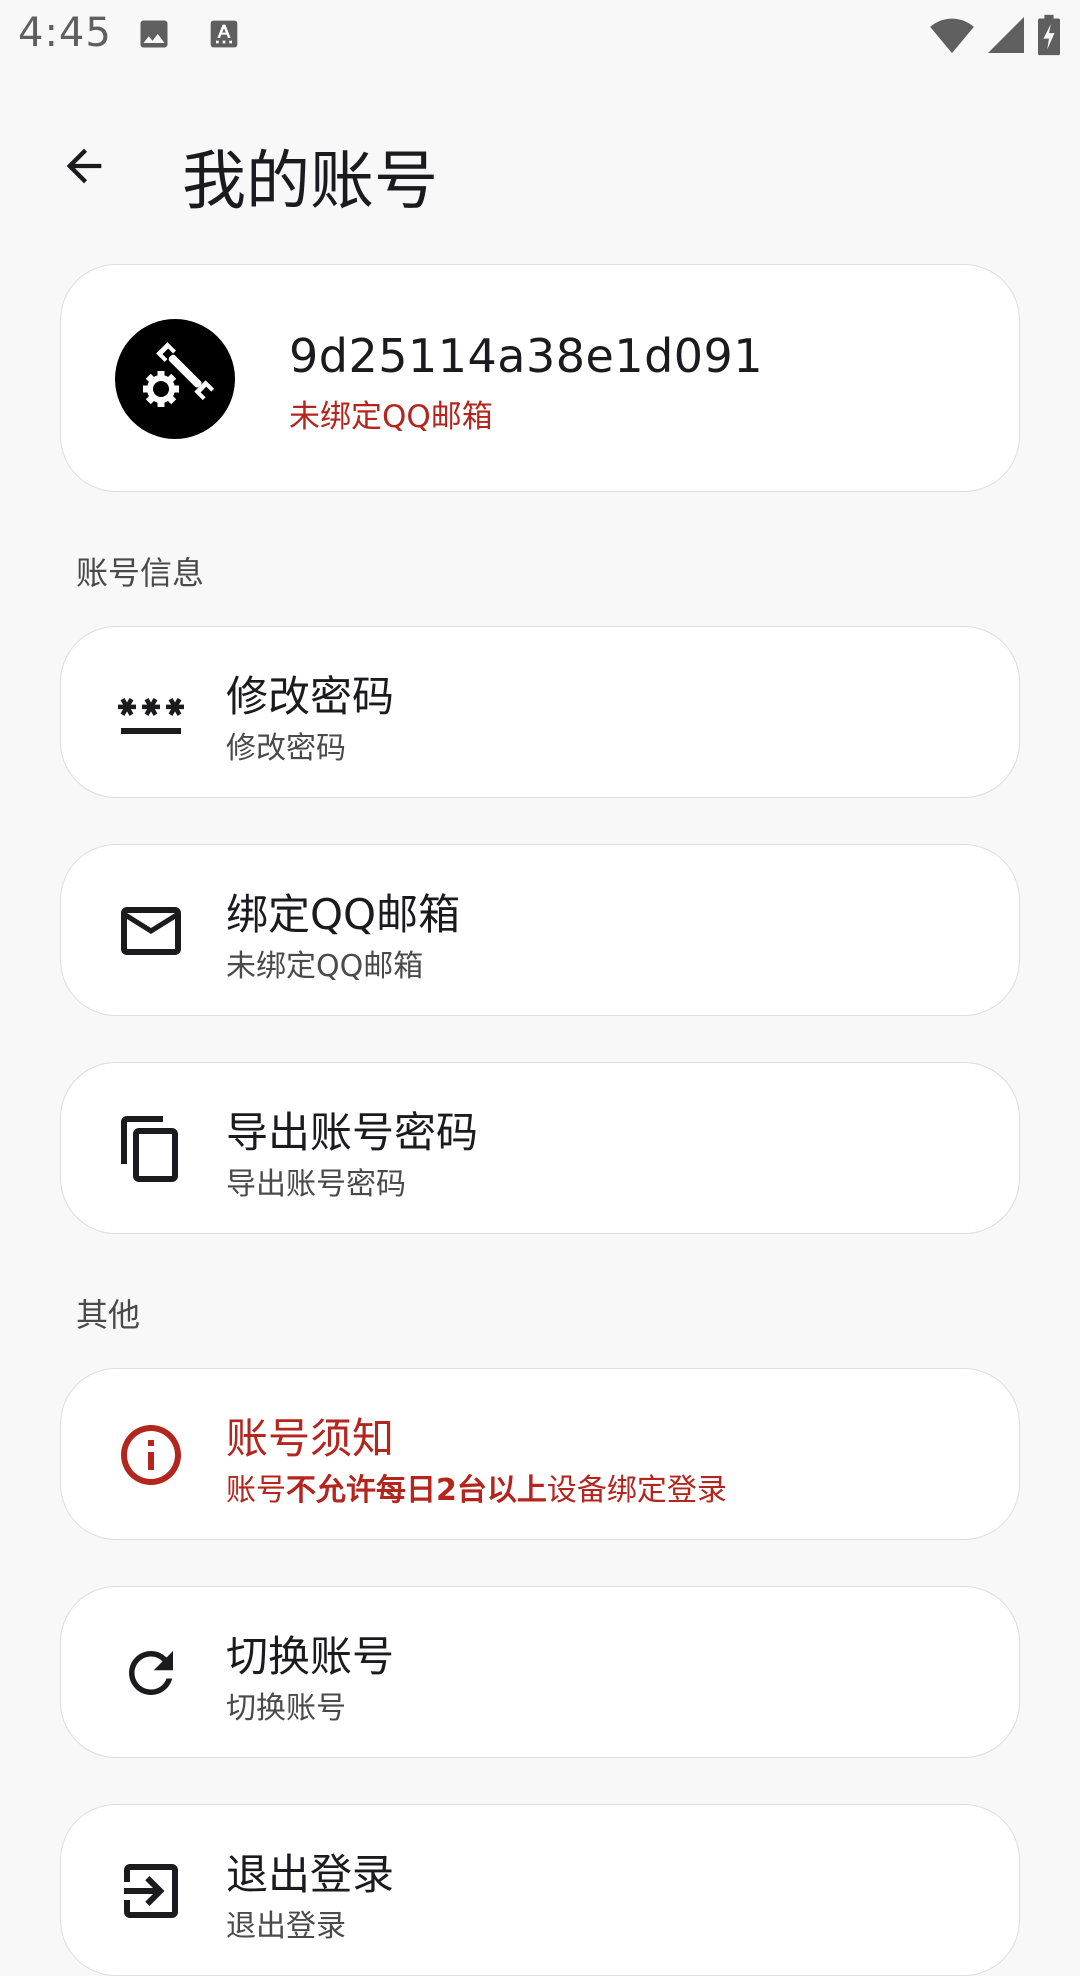 The height and width of the screenshot is (1976, 1080). What do you see at coordinates (151, 1673) in the screenshot?
I see `refresh-icon` at bounding box center [151, 1673].